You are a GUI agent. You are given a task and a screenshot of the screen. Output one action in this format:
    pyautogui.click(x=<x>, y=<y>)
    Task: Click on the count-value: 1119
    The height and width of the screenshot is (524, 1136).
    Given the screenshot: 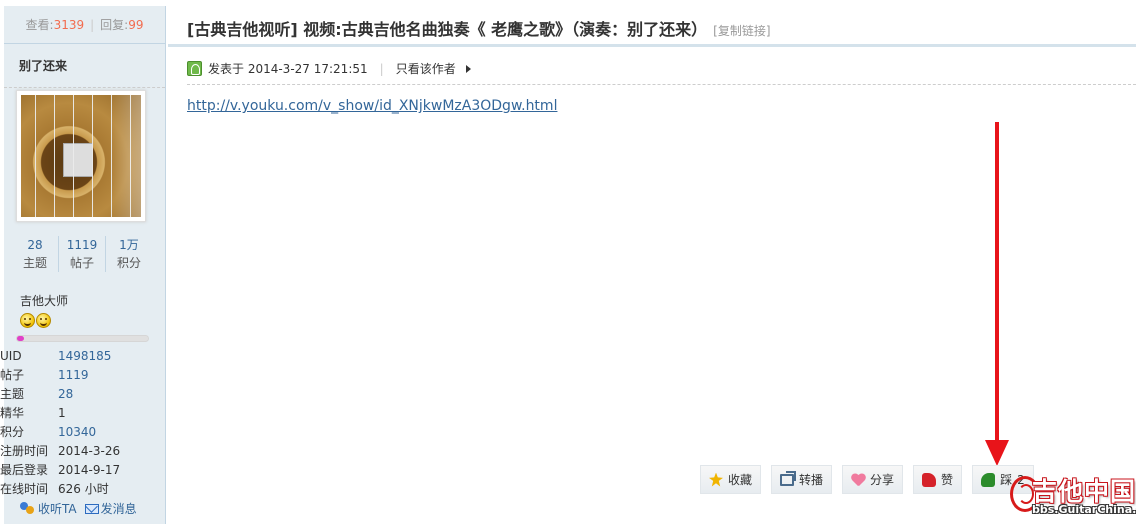 What is the action you would take?
    pyautogui.click(x=82, y=245)
    